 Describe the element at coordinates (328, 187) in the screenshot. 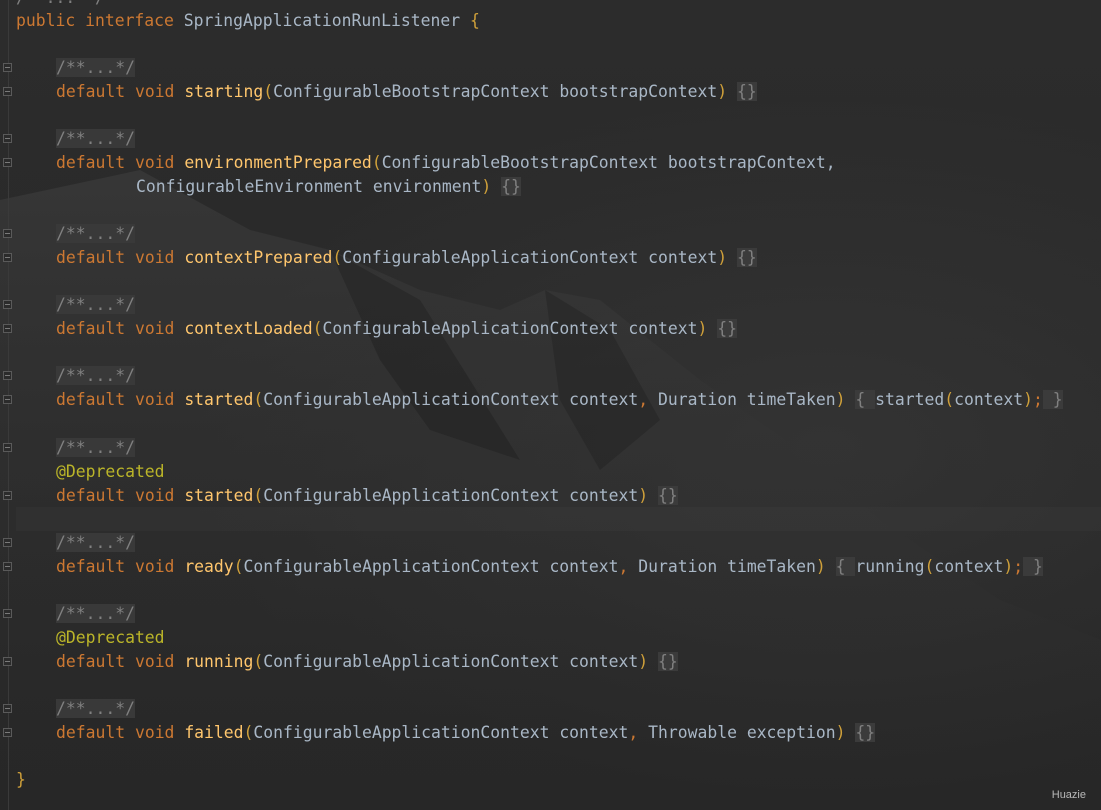

I see `code-line-method-environment-prepared-cont: ConfigurableEnvironment environment) {}` at that location.